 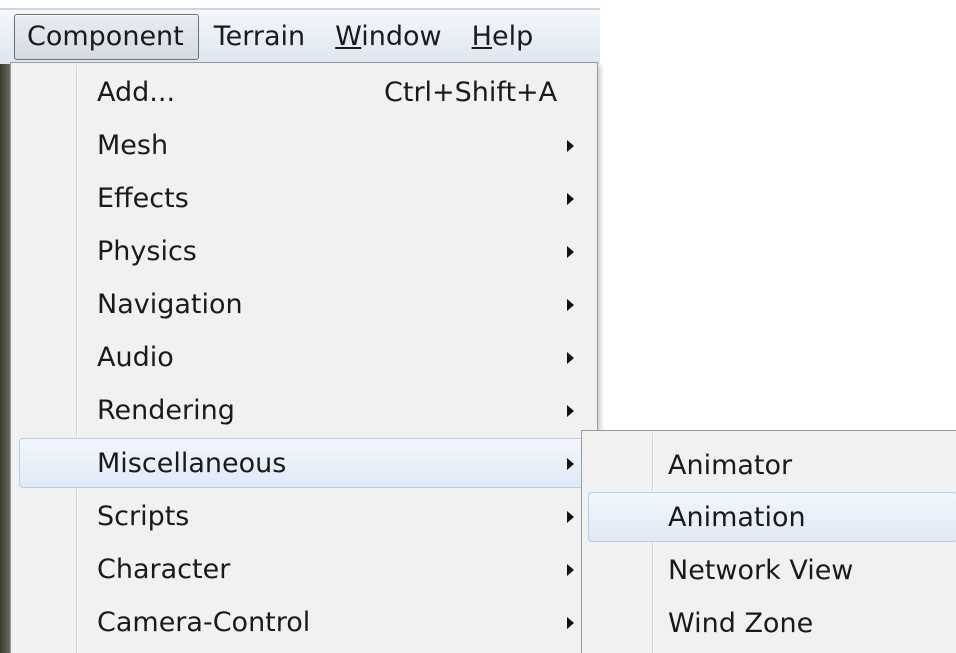 What do you see at coordinates (192, 463) in the screenshot?
I see `menu-item-label: Miscellaneous` at bounding box center [192, 463].